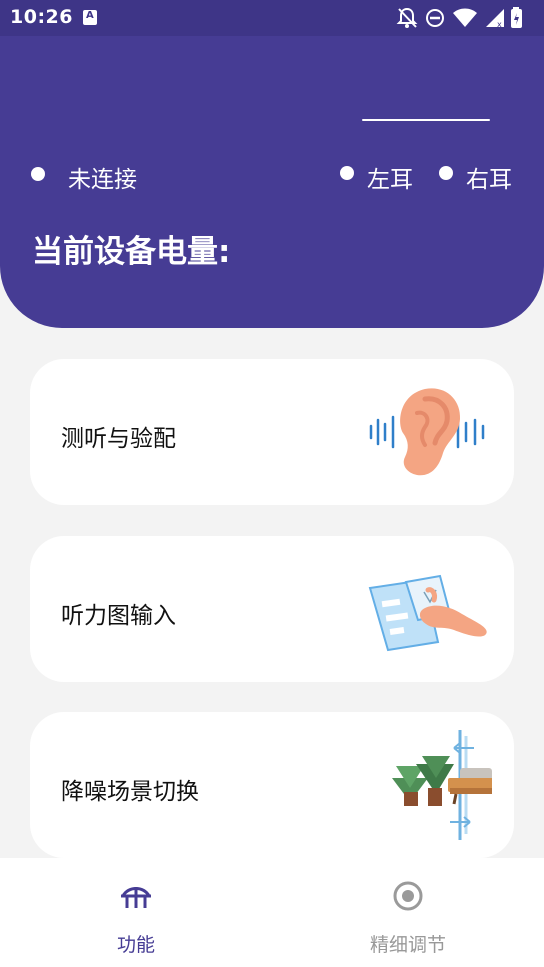 The height and width of the screenshot is (967, 544). Describe the element at coordinates (41, 17) in the screenshot. I see `status-time: 10:26` at that location.